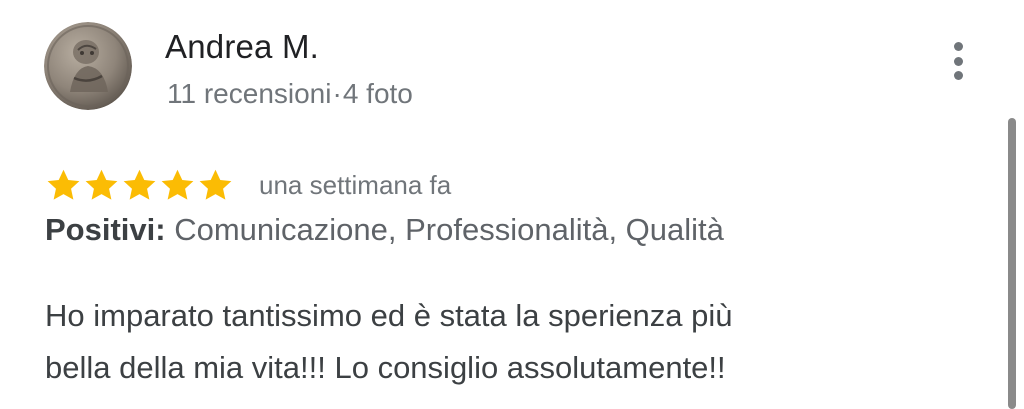  I want to click on rating-row: una settimana fa, so click(248, 185).